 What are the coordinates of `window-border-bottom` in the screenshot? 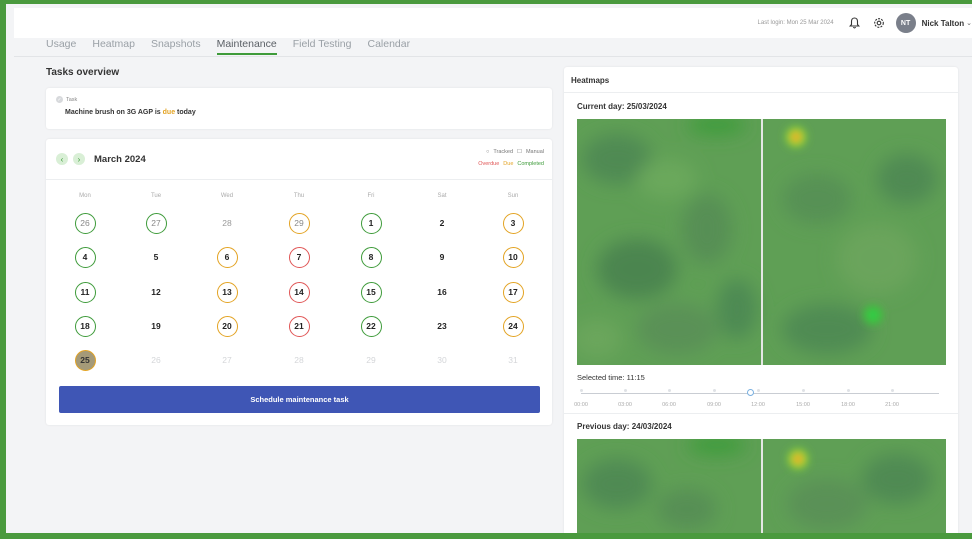 It's located at (486, 536).